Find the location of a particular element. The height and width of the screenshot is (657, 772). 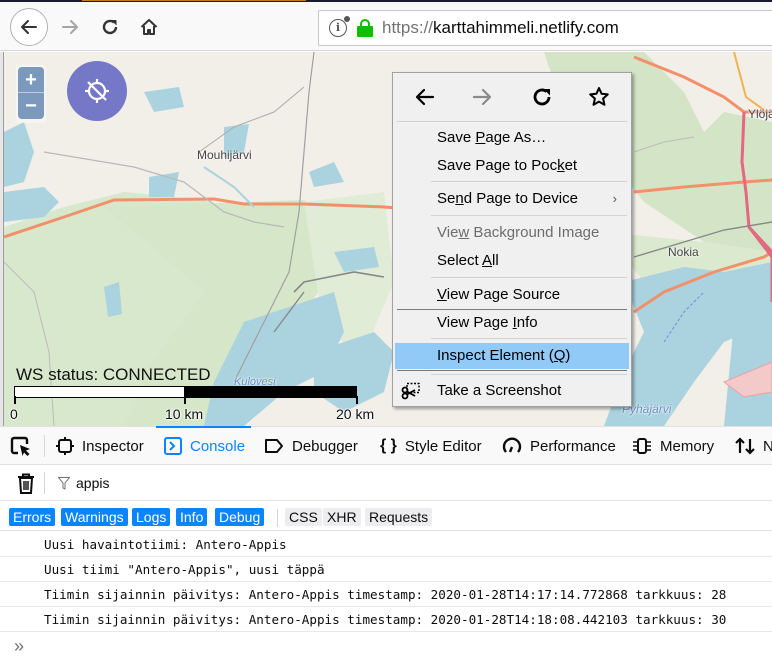

filter-logs-button: Logs is located at coordinates (151, 517).